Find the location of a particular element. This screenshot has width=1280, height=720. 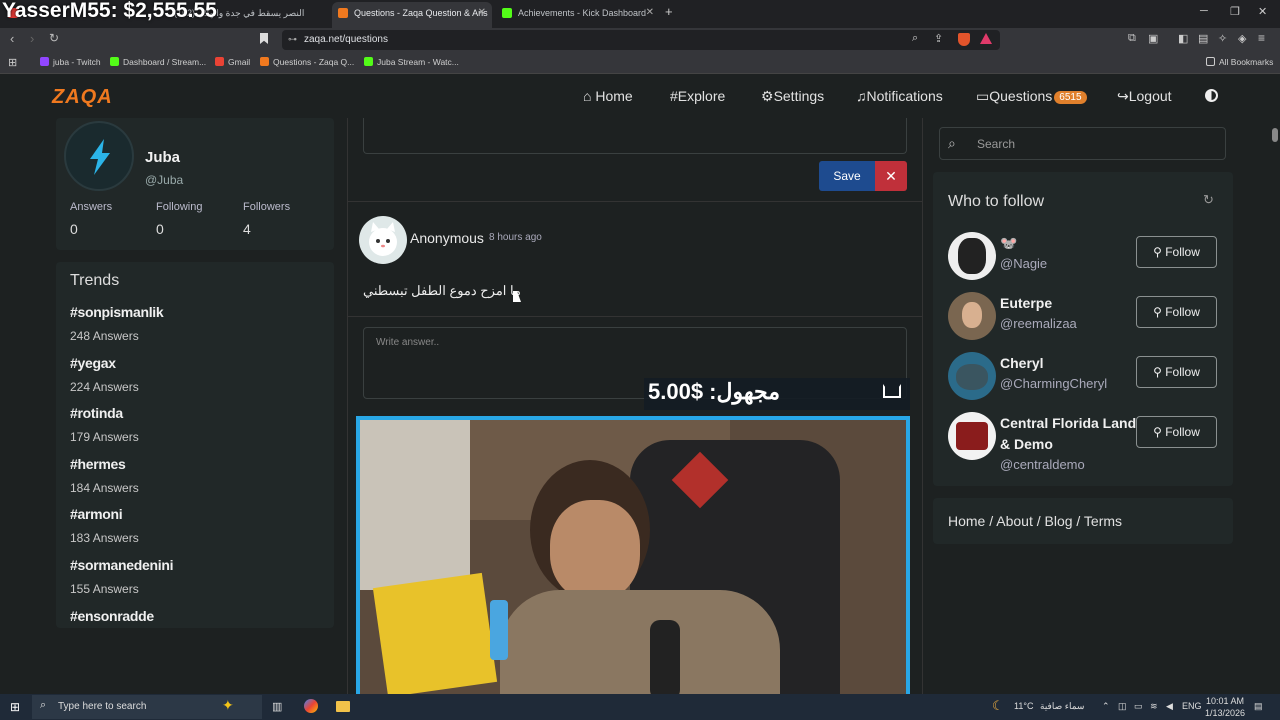

answers-count: 0 is located at coordinates (74, 229).